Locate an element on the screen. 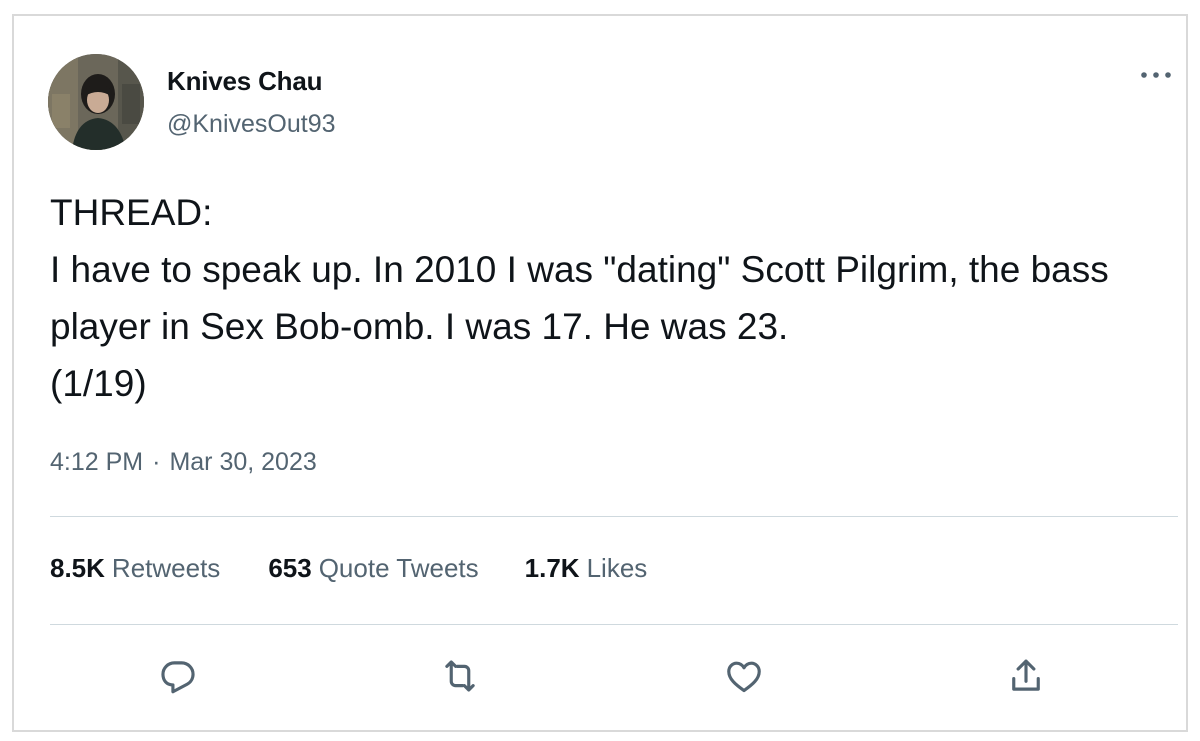 The width and height of the screenshot is (1200, 741). more-options-button is located at coordinates (1156, 75).